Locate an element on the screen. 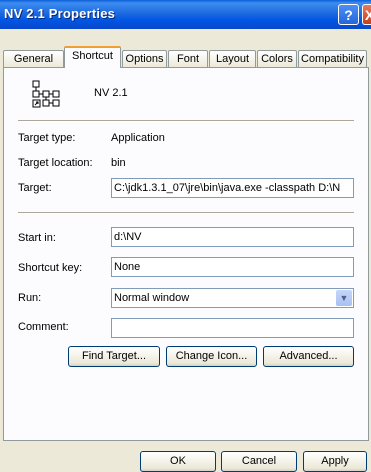  start-in-label: Start in: is located at coordinates (37, 238).